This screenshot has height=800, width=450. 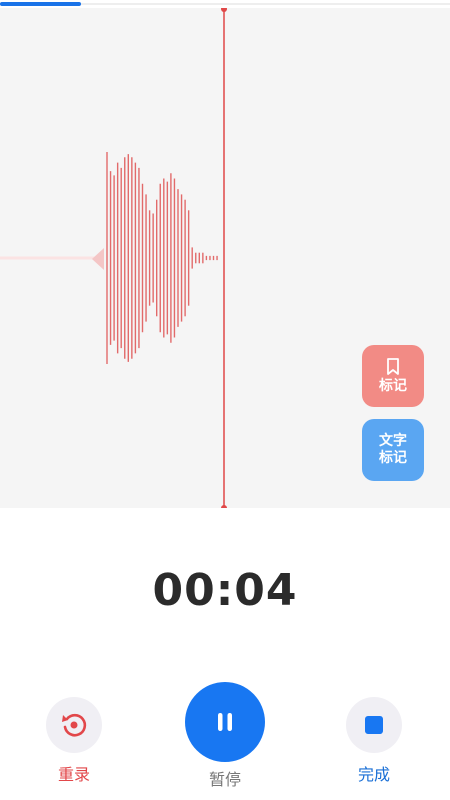 What do you see at coordinates (225, 590) in the screenshot?
I see `recording-timer: 00:04` at bounding box center [225, 590].